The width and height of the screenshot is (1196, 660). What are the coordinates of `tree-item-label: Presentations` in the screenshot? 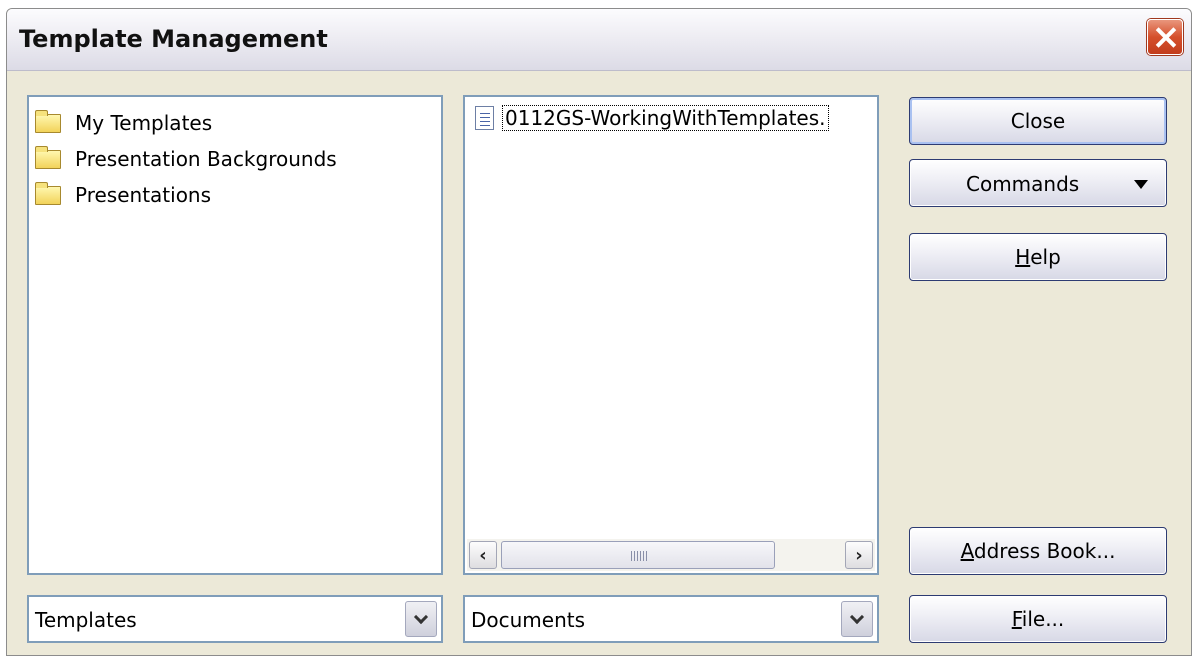 It's located at (143, 195).